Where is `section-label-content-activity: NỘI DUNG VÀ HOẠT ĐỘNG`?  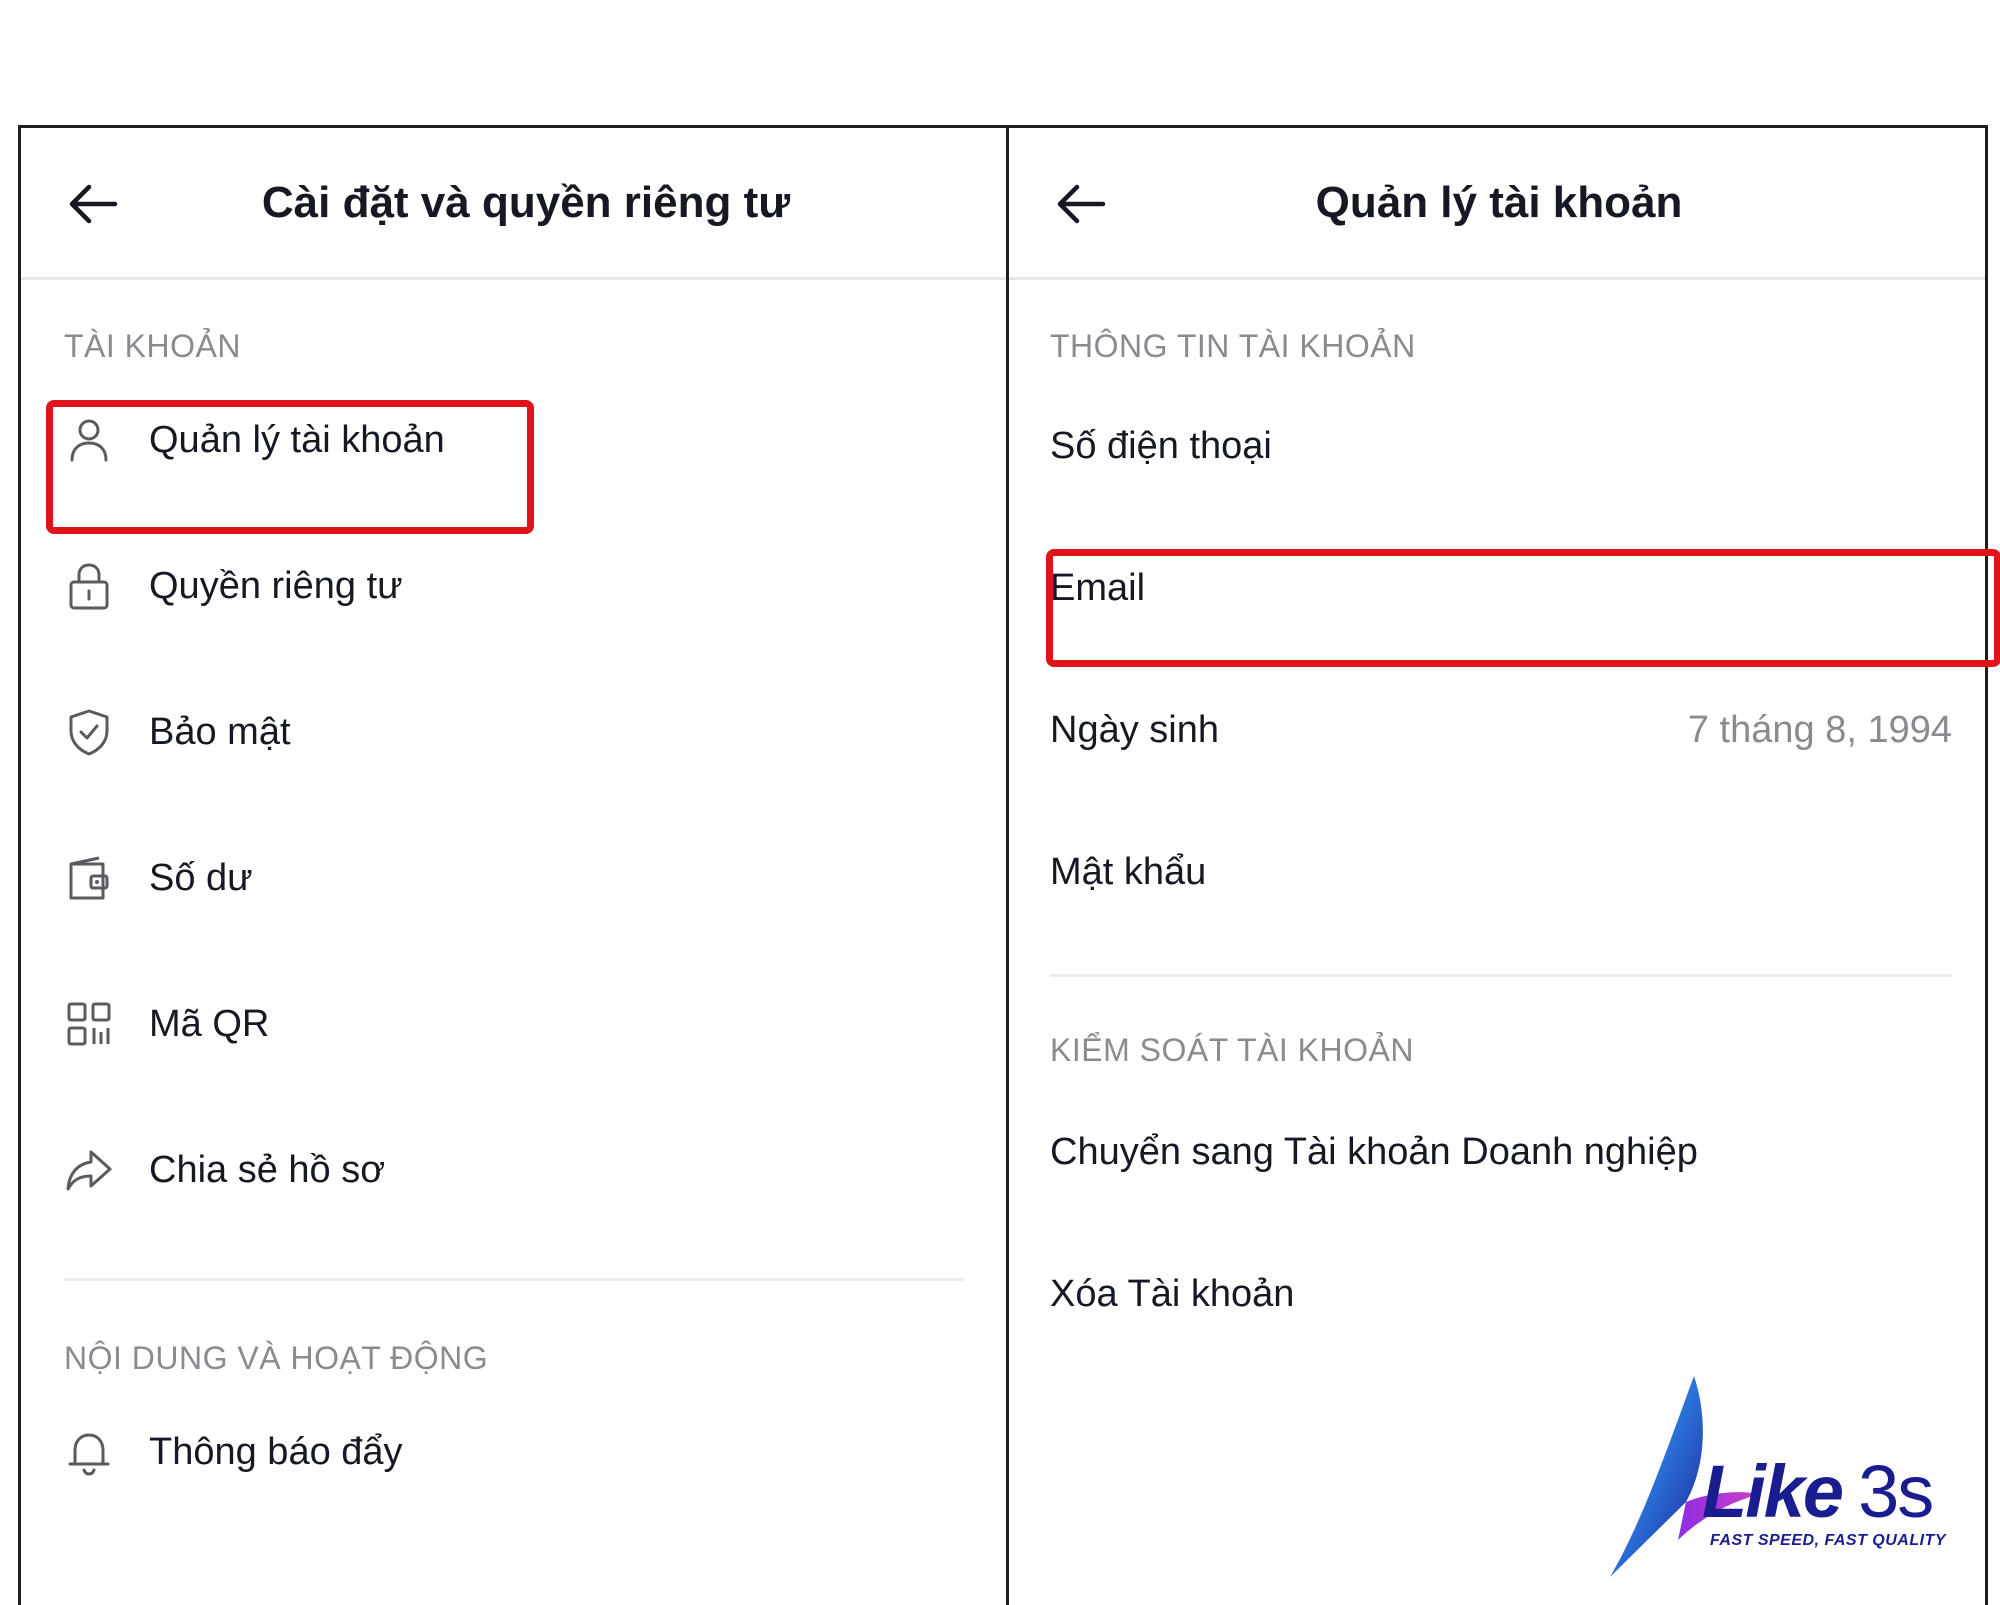
section-label-content-activity: NỘI DUNG VÀ HOẠT ĐỘNG is located at coordinates (276, 1358).